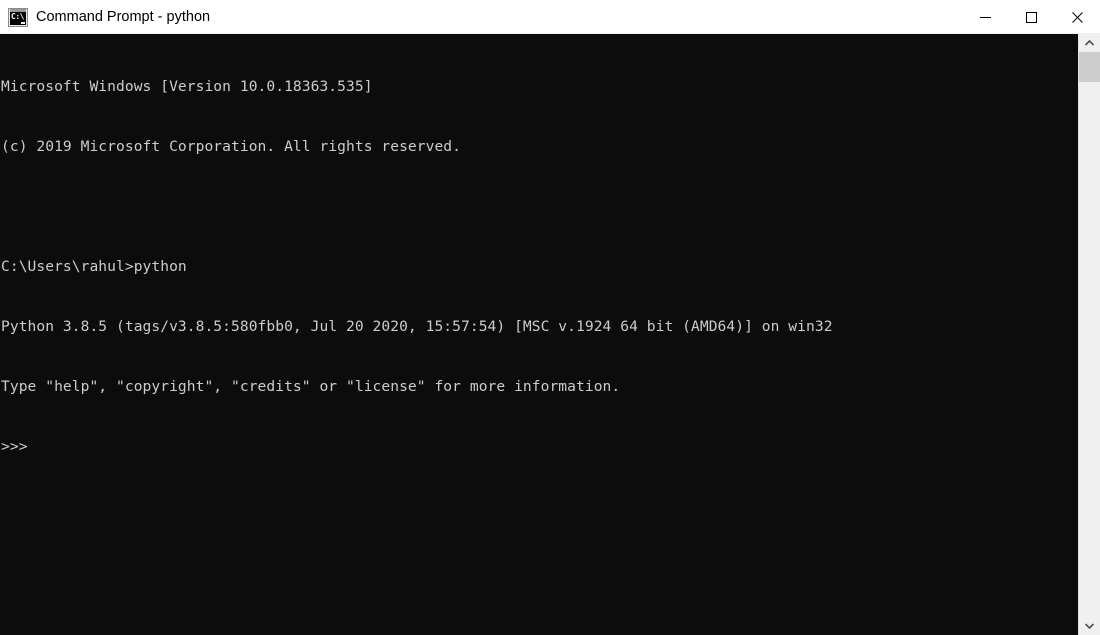 This screenshot has height=635, width=1100. I want to click on icon-cursor, so click(23, 23).